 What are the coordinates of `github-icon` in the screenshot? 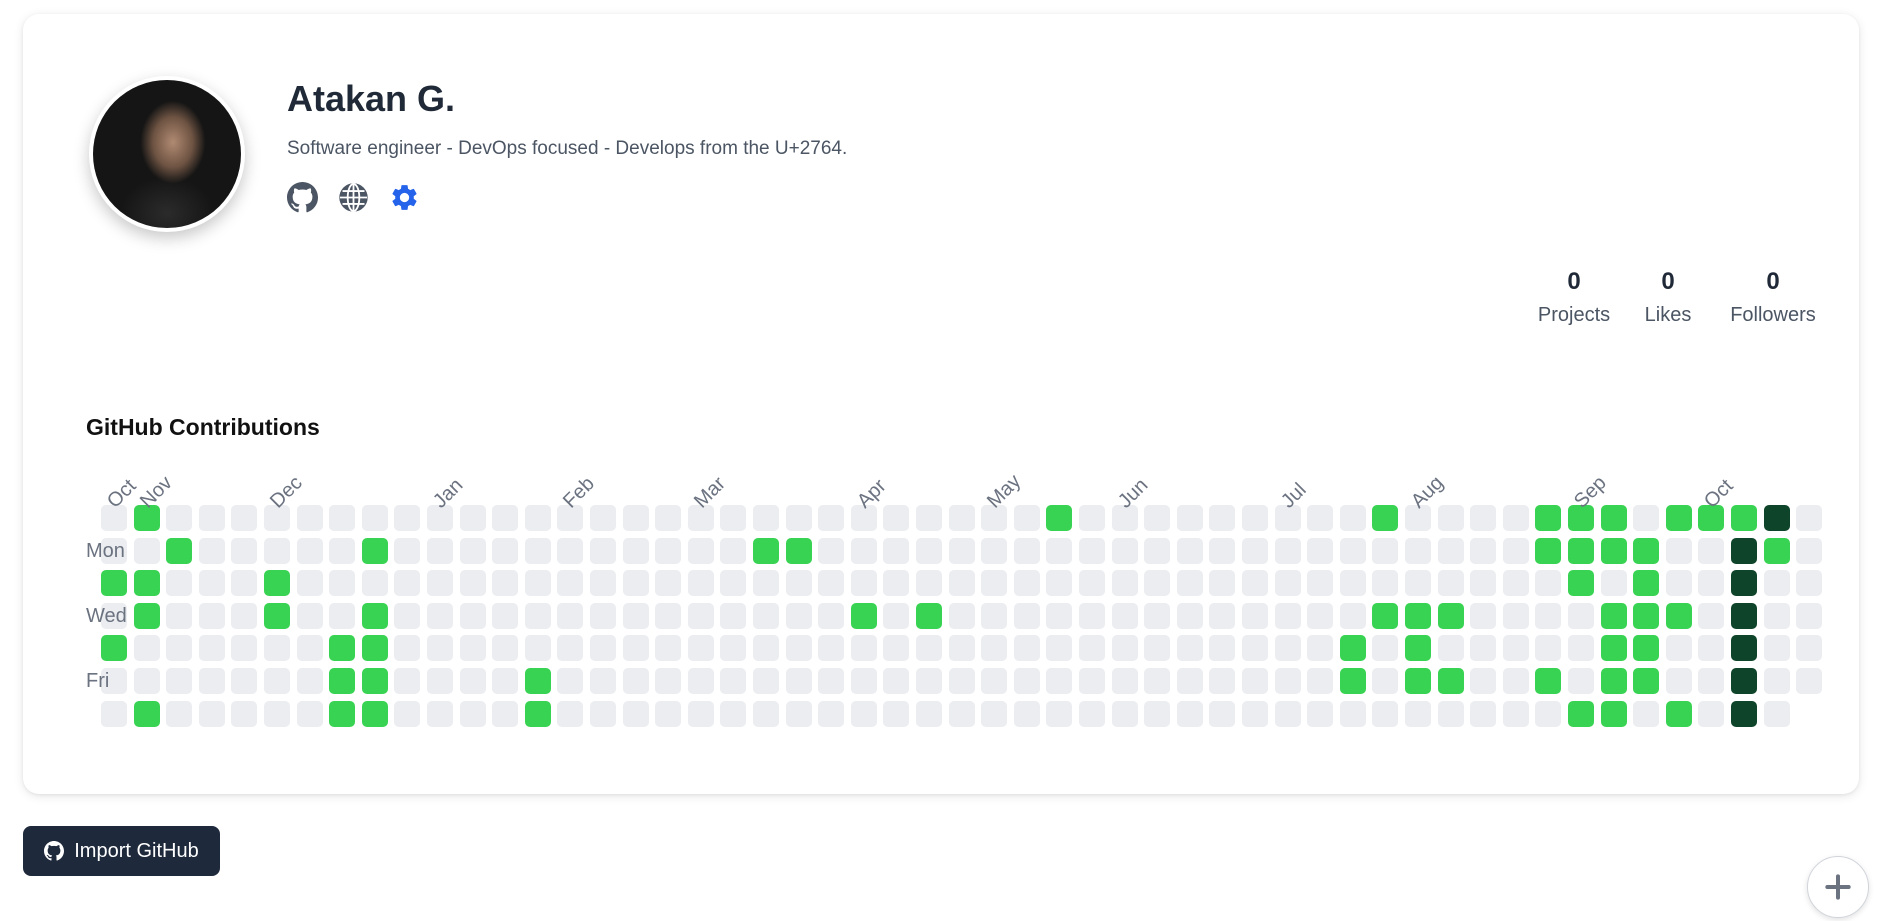 It's located at (302, 197).